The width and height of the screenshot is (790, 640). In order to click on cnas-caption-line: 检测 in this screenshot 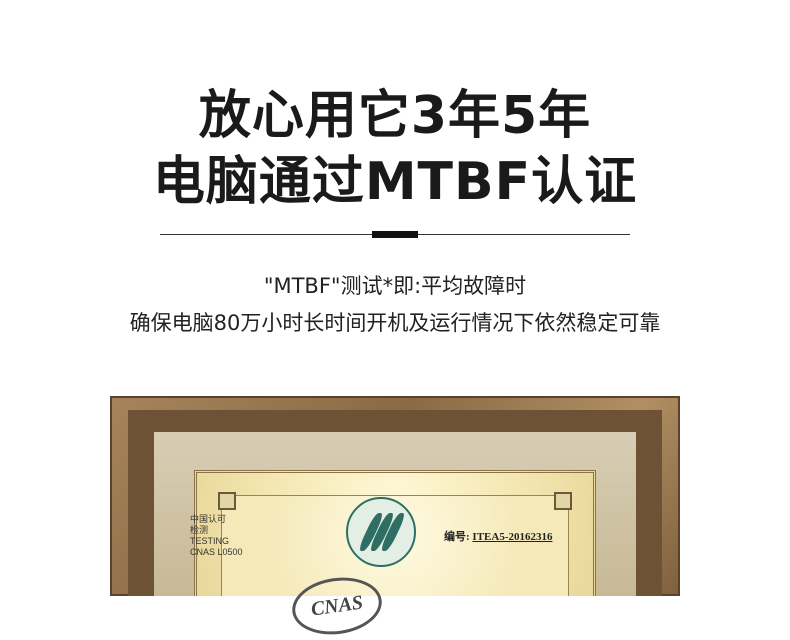, I will do `click(199, 530)`.